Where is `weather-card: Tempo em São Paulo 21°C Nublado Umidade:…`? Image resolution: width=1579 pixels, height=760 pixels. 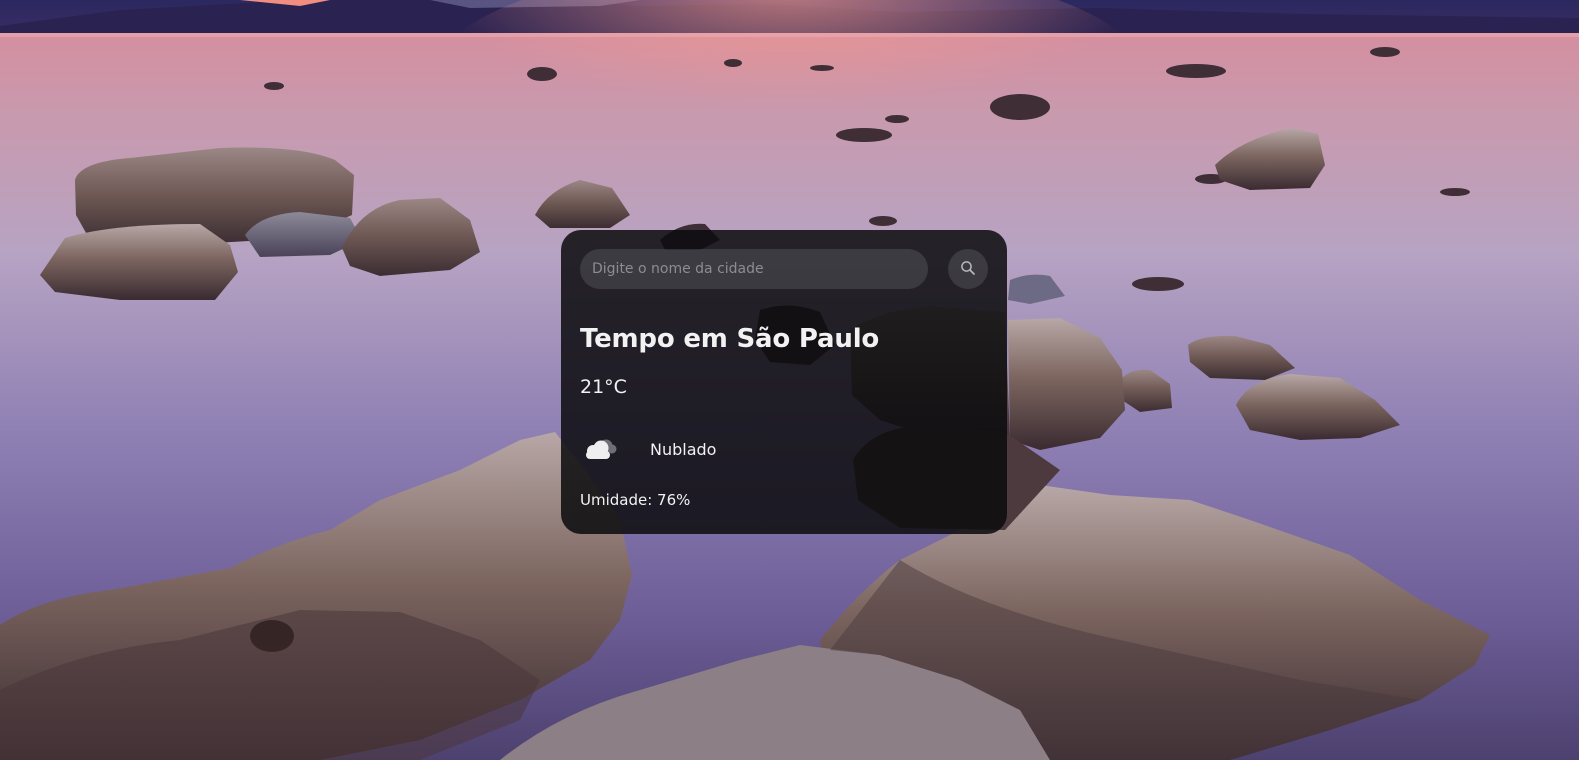
weather-card: Tempo em São Paulo 21°C Nublado Umidade:… is located at coordinates (784, 382).